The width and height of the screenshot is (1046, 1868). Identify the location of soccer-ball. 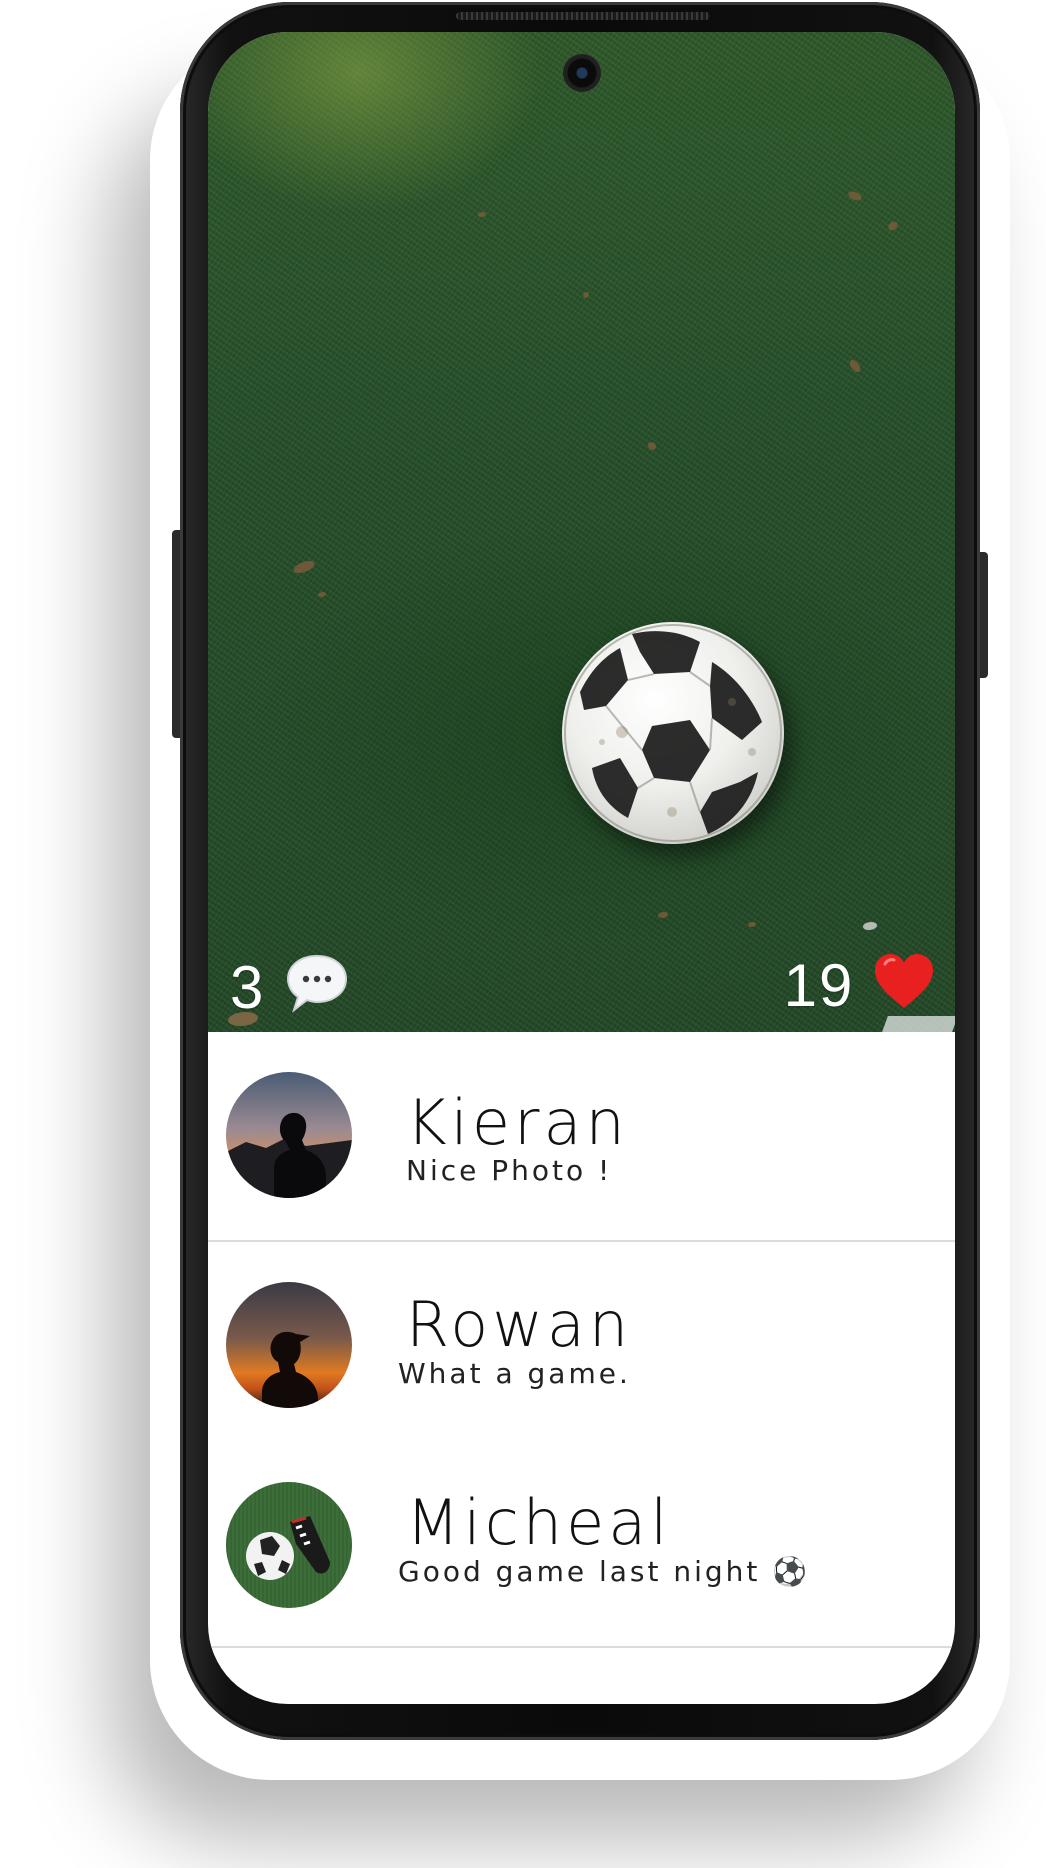
(673, 733).